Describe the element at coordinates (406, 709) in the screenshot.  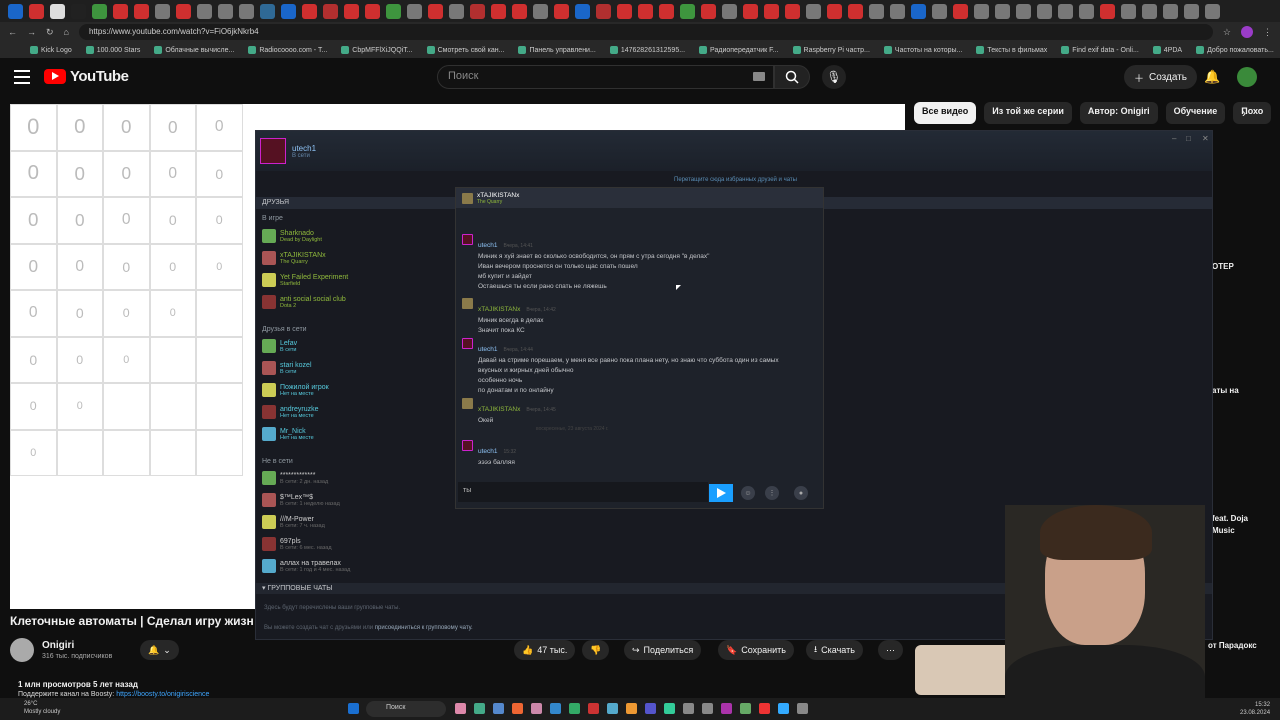
I see `taskbar-search: Поиск` at that location.